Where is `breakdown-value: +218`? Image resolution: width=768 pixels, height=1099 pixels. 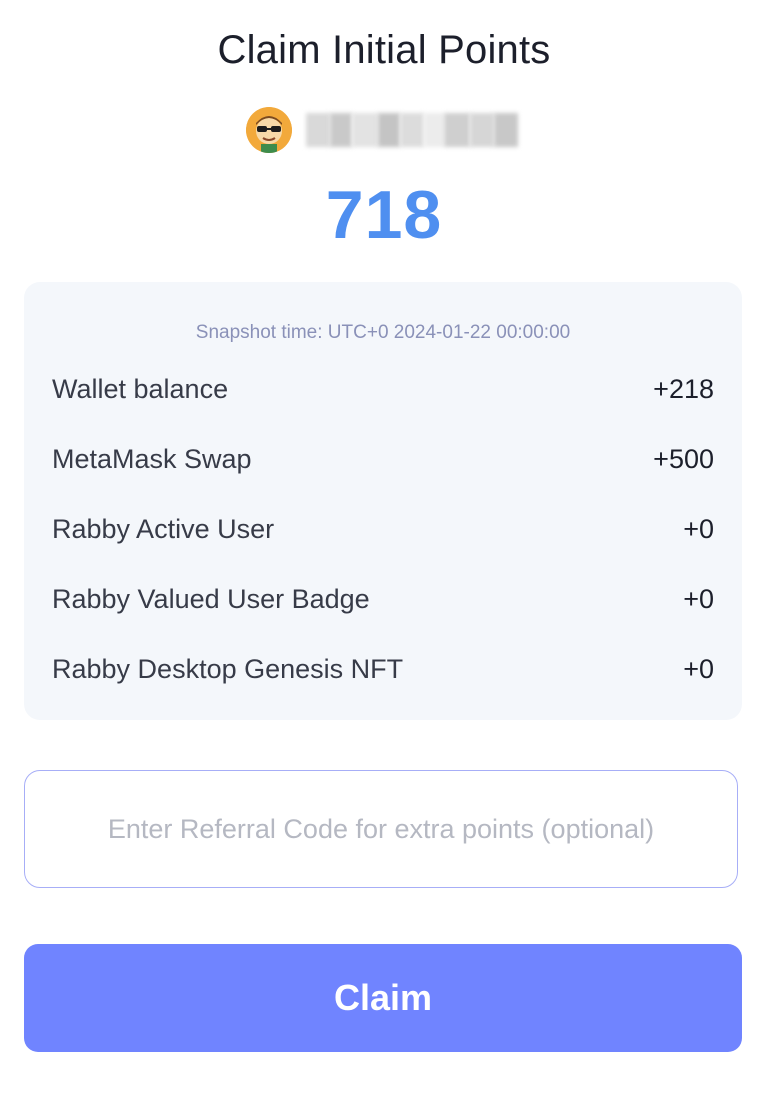
breakdown-value: +218 is located at coordinates (683, 388).